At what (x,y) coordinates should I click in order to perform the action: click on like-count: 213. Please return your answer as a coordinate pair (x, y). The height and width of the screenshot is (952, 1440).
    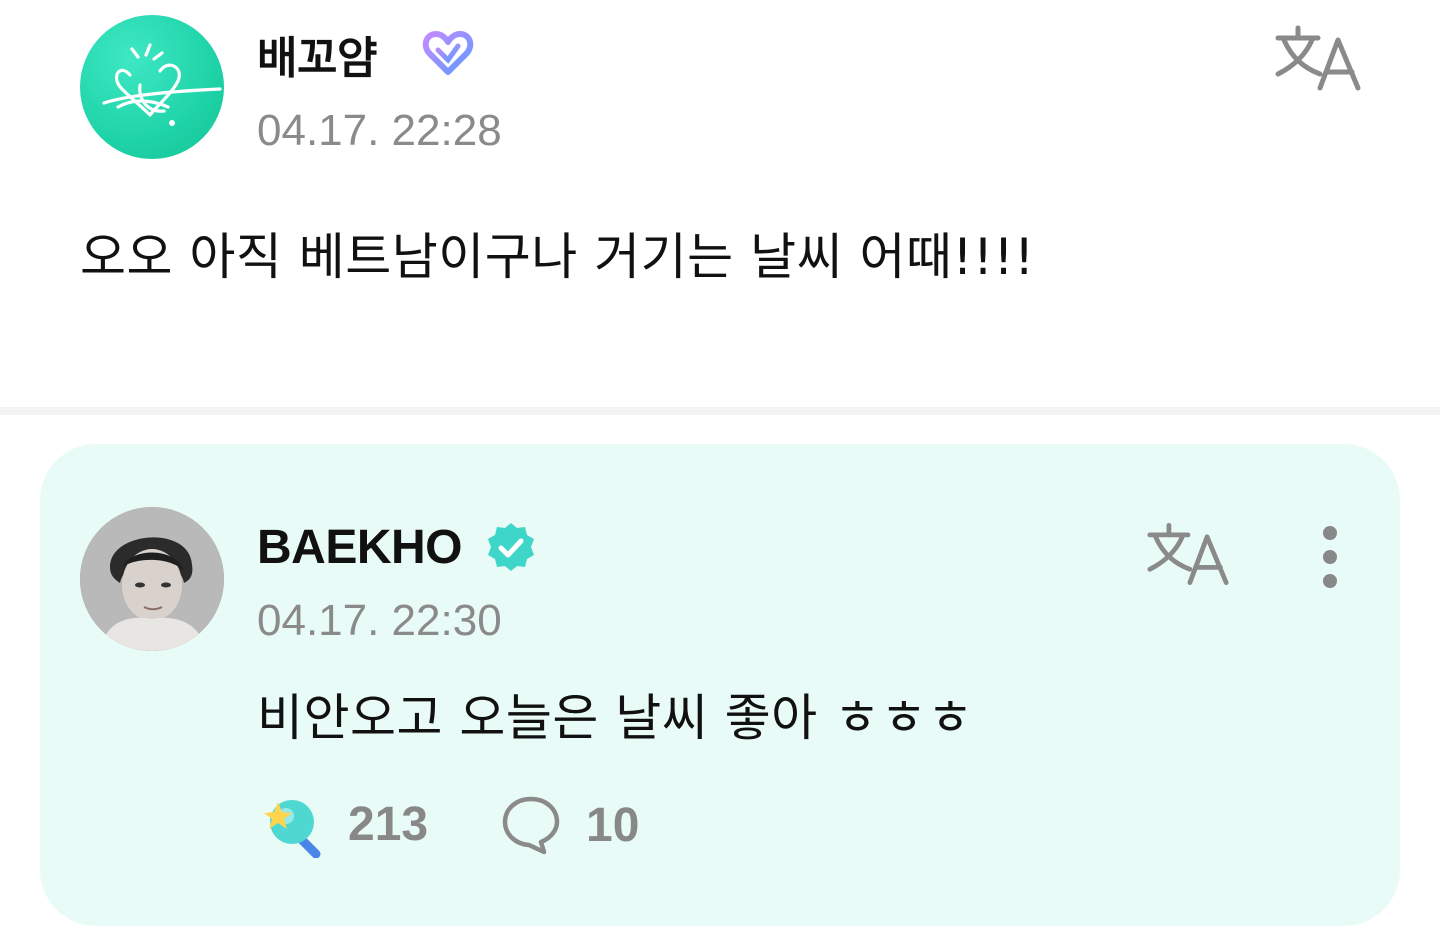
    Looking at the image, I should click on (388, 824).